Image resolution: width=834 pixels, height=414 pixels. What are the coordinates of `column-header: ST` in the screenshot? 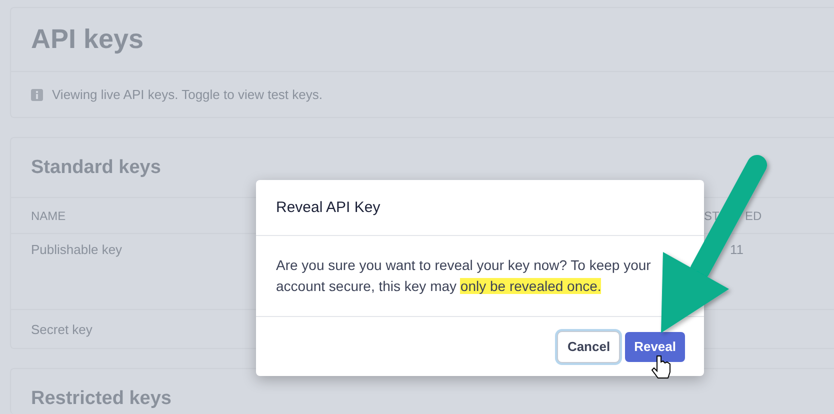 It's located at (712, 216).